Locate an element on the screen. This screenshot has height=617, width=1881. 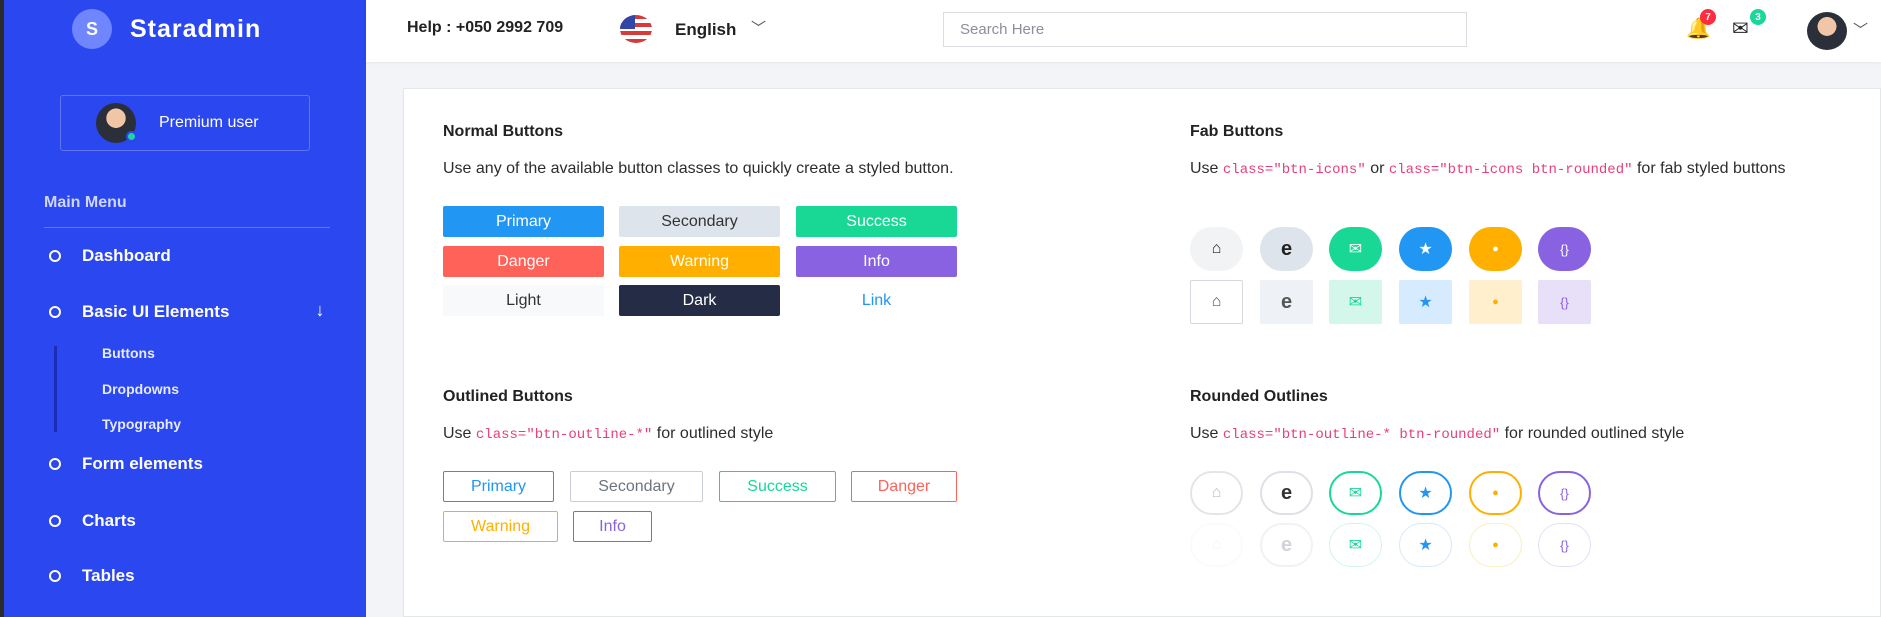
outline-info-button: Info is located at coordinates (612, 526).